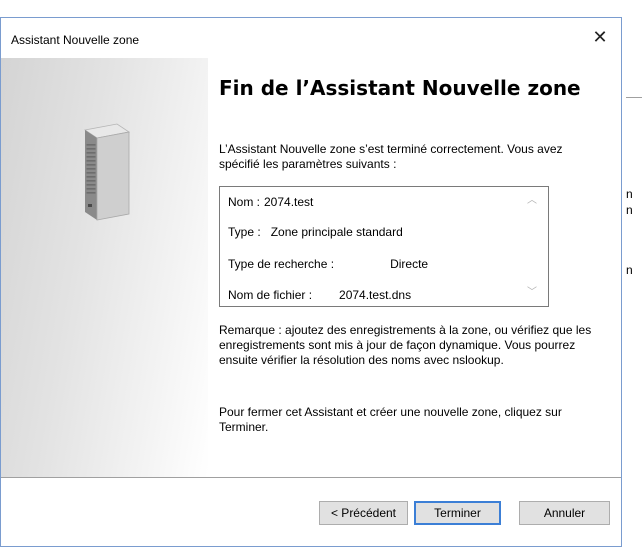  What do you see at coordinates (564, 513) in the screenshot?
I see `cancel-button: Annuler` at bounding box center [564, 513].